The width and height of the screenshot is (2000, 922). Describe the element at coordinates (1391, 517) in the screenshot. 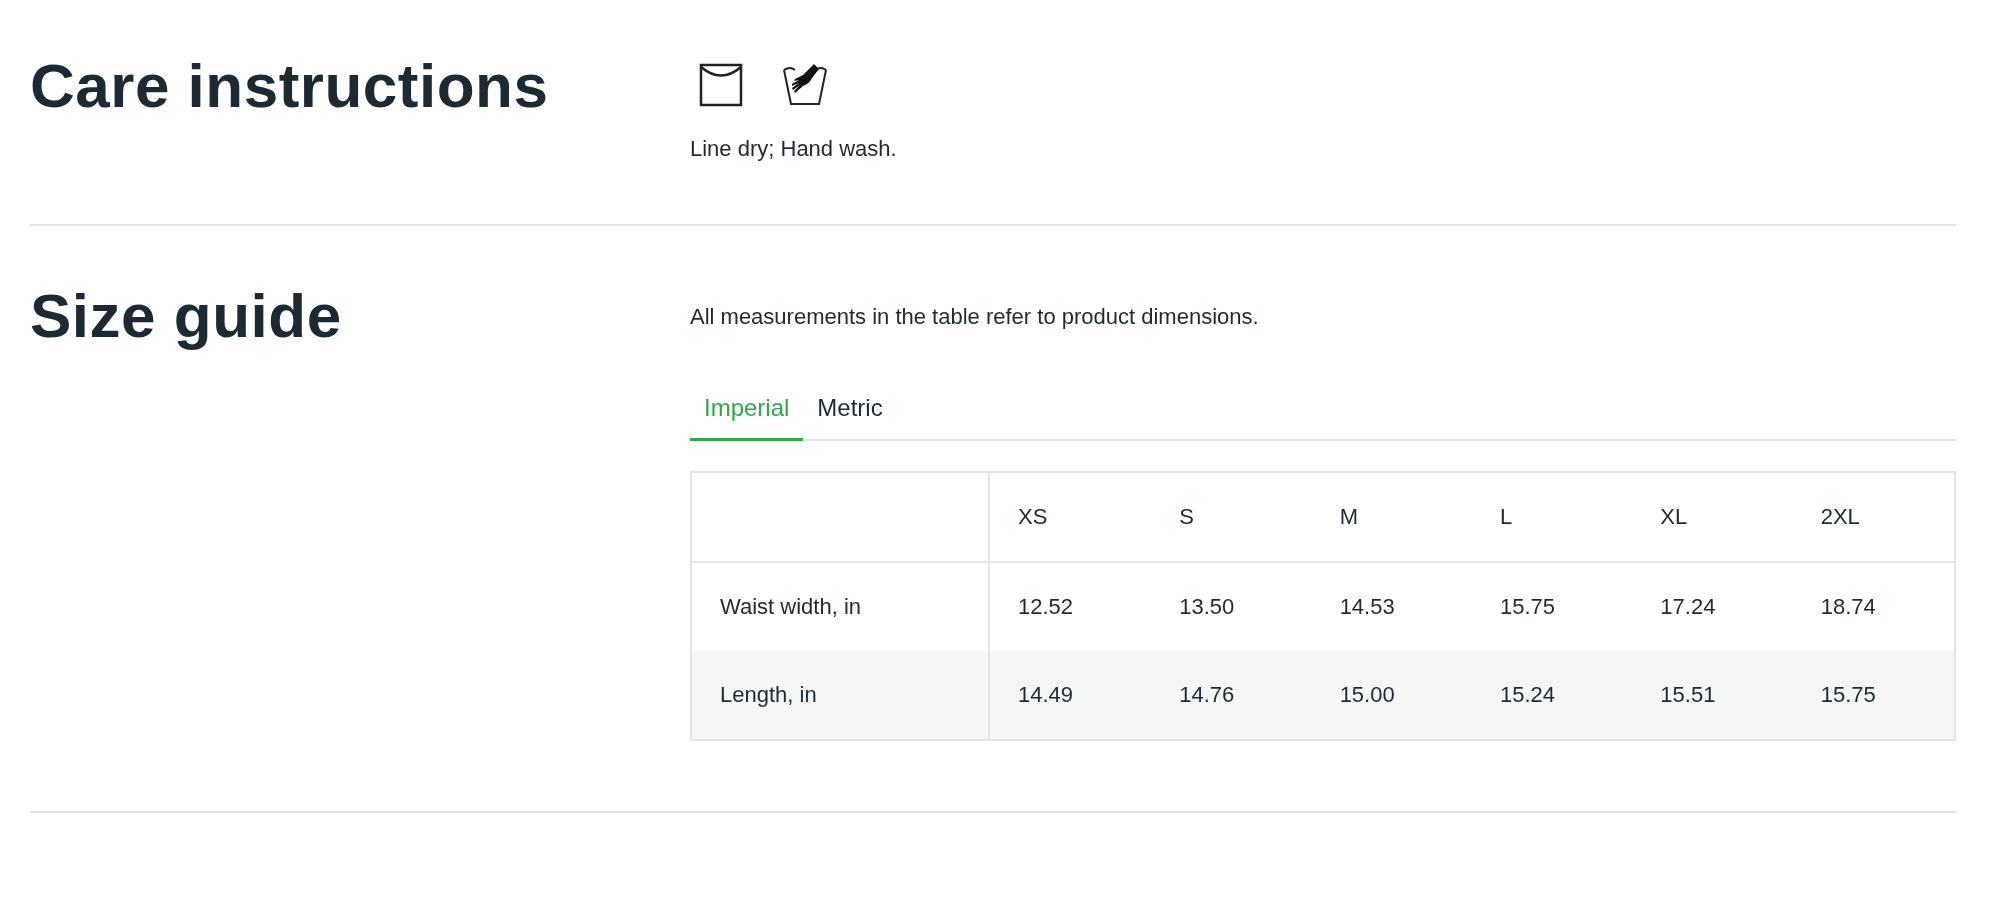

I see `column-header: M` at that location.